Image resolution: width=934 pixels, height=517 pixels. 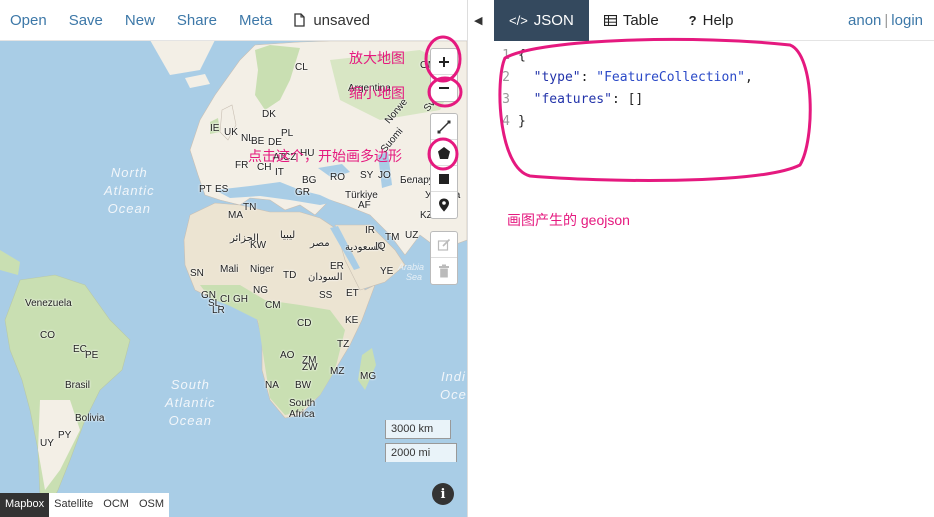 What do you see at coordinates (231, 132) in the screenshot?
I see `country-label: UK` at bounding box center [231, 132].